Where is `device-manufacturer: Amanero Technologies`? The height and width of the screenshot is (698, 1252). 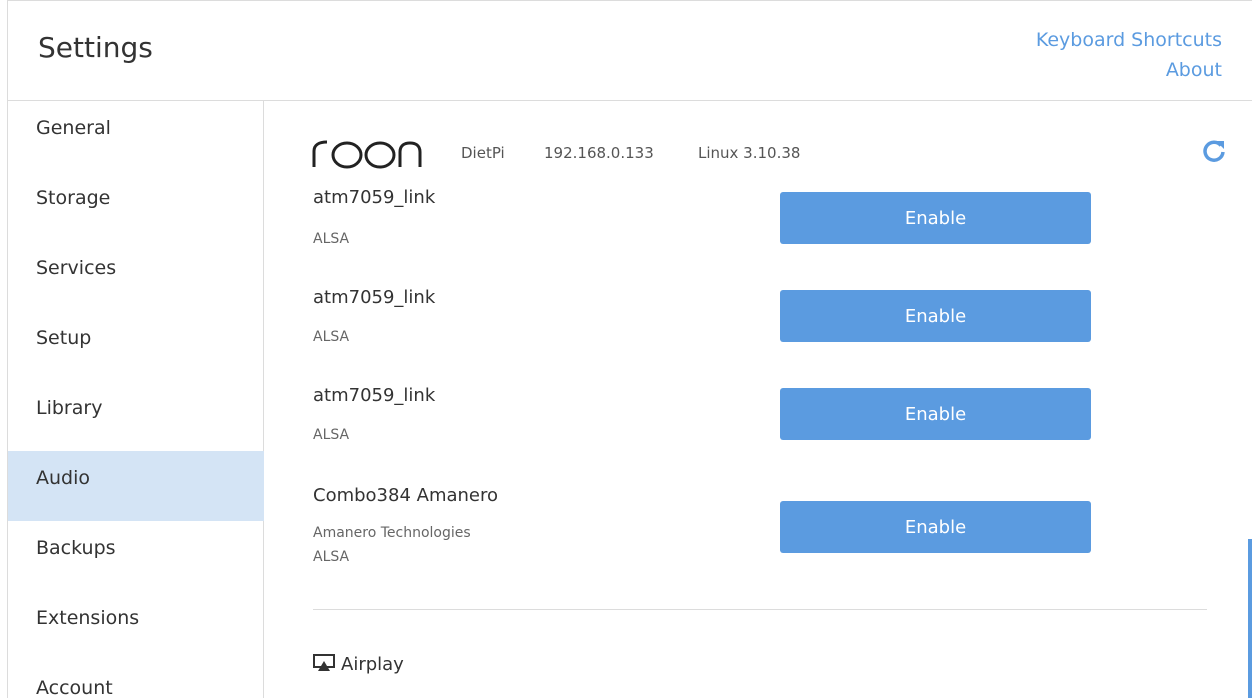 device-manufacturer: Amanero Technologies is located at coordinates (392, 533).